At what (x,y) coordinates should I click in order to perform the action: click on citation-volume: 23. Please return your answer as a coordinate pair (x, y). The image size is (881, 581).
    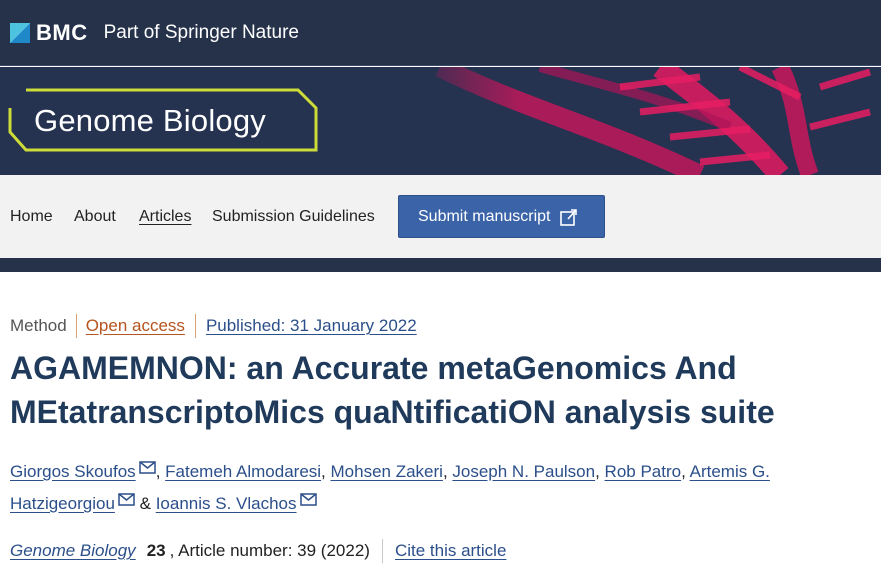
    Looking at the image, I should click on (156, 550).